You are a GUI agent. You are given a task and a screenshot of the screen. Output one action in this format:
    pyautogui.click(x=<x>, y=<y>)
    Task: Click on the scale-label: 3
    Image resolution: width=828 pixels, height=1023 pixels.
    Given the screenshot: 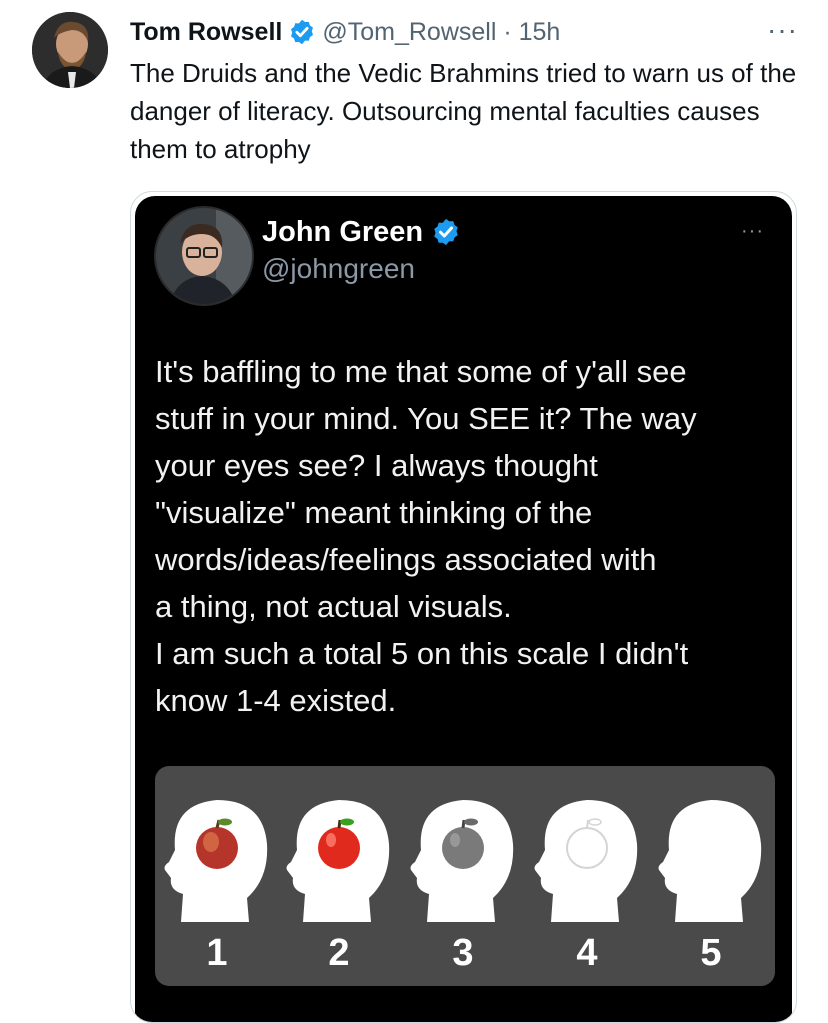 What is the action you would take?
    pyautogui.click(x=463, y=953)
    